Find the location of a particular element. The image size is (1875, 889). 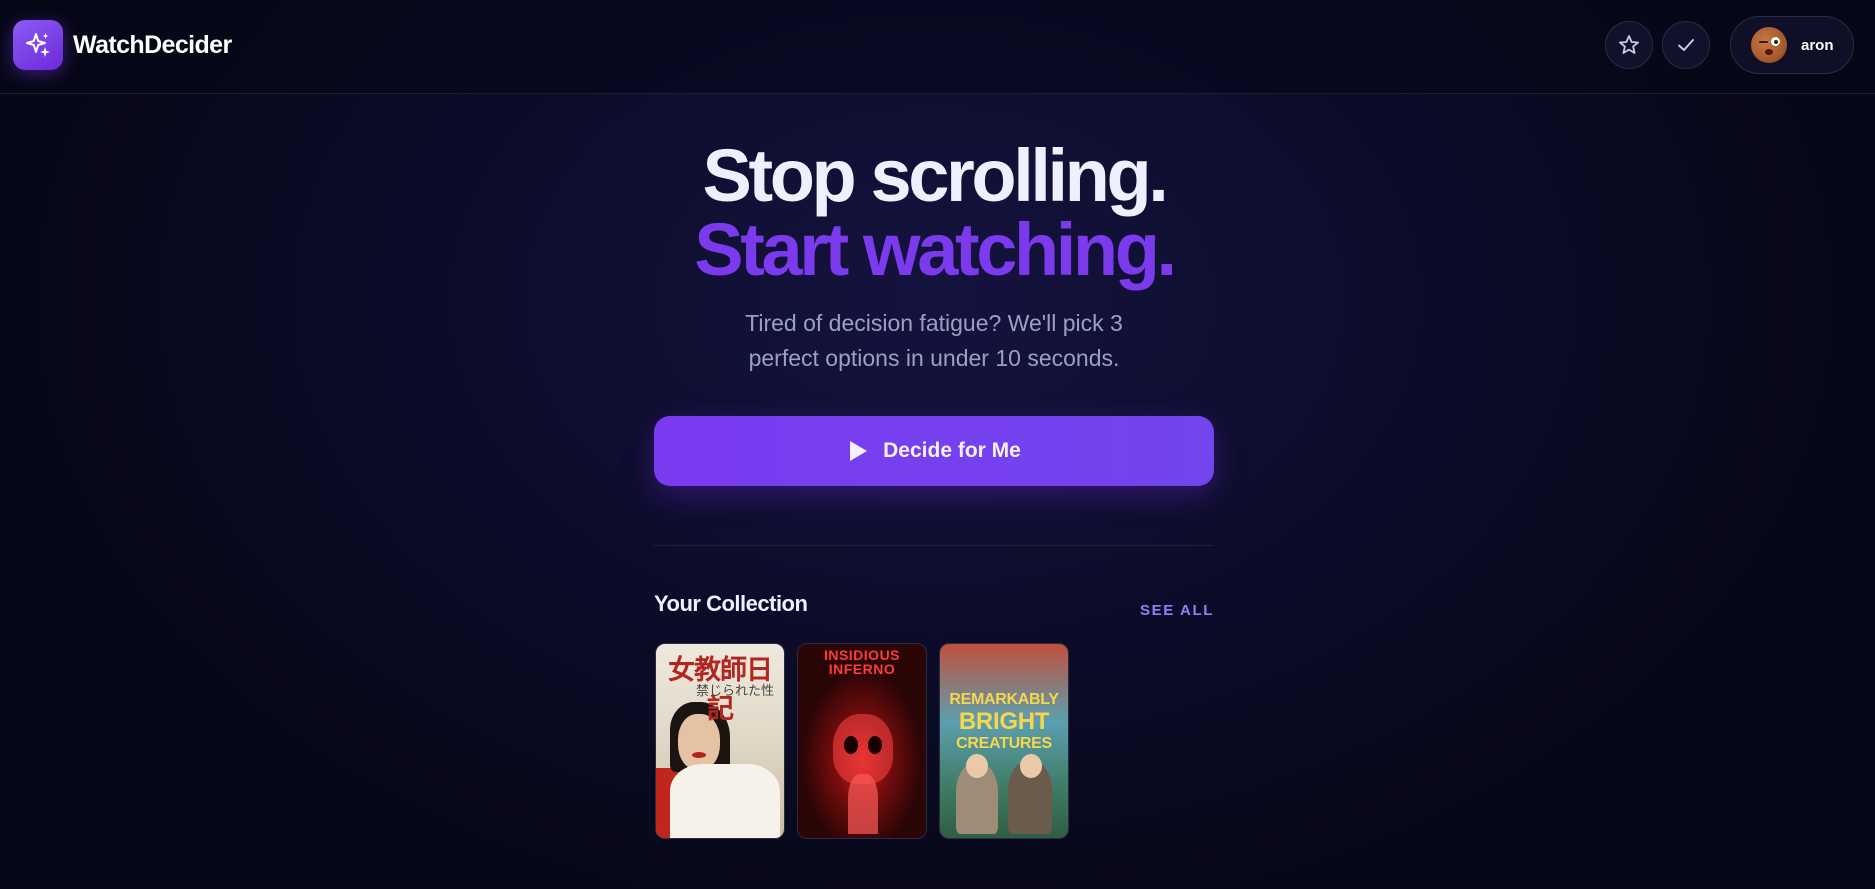

play-icon is located at coordinates (859, 451).